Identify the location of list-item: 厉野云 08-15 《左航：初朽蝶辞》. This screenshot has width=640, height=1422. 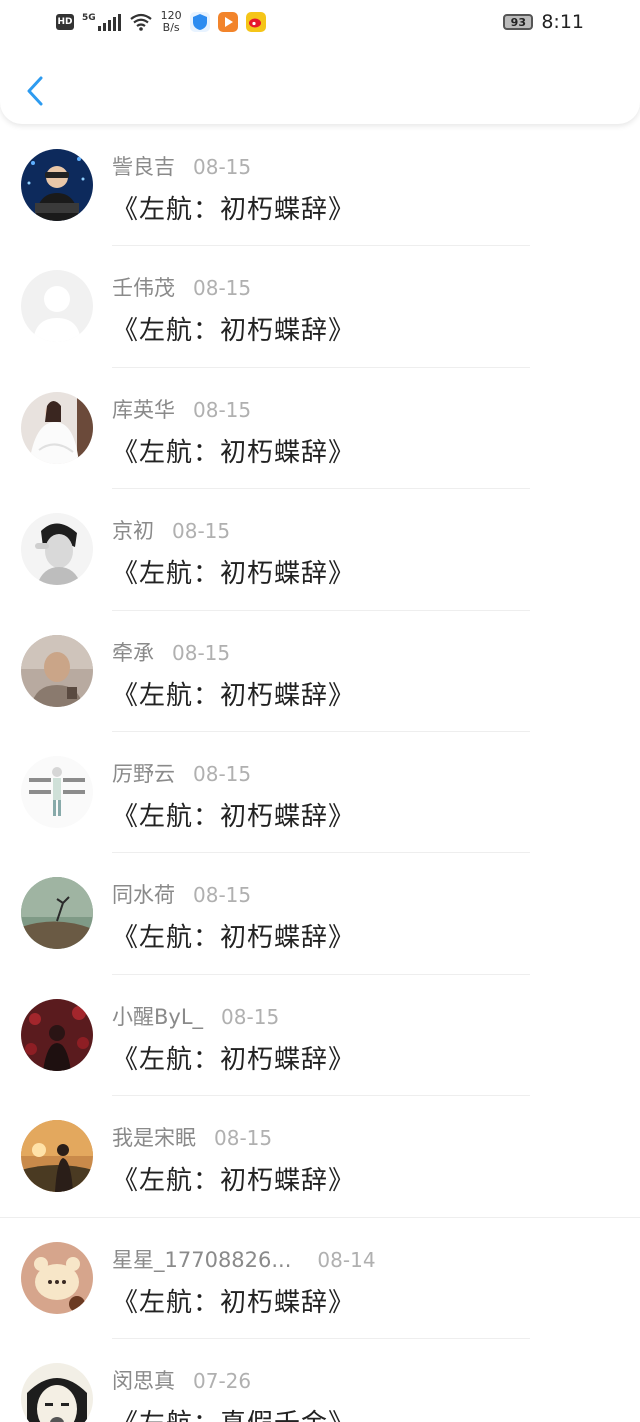
(320, 793).